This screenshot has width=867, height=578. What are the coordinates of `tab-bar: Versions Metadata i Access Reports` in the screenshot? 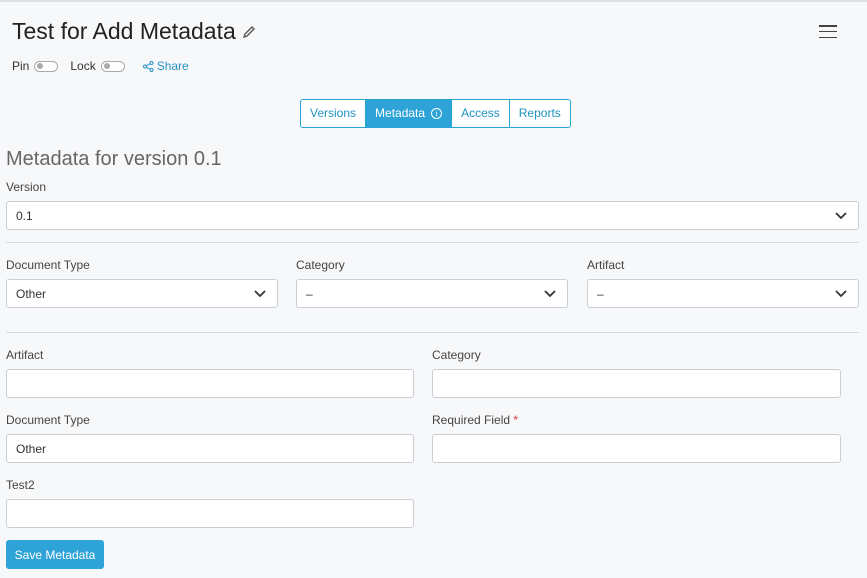 It's located at (435, 113).